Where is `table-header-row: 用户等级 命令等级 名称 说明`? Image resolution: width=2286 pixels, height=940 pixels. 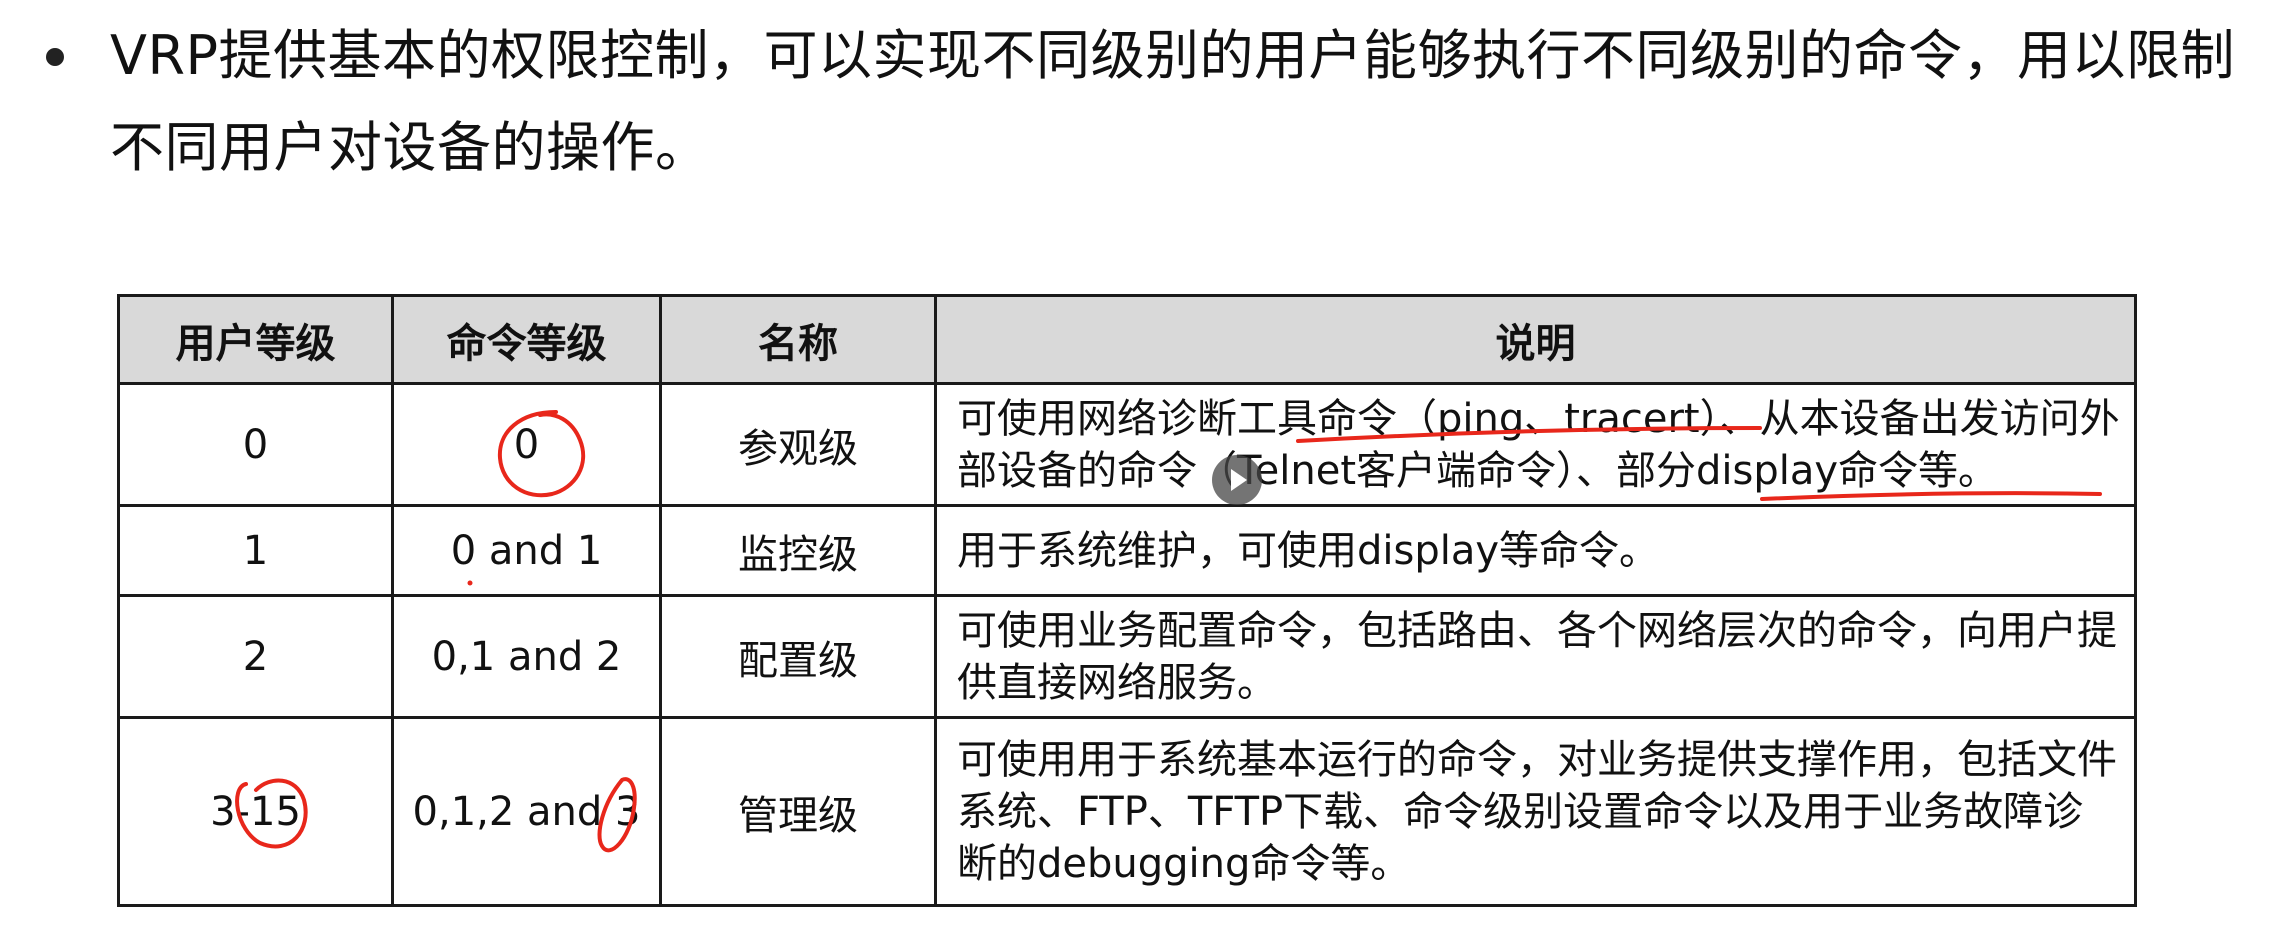 table-header-row: 用户等级 命令等级 名称 说明 is located at coordinates (1127, 339).